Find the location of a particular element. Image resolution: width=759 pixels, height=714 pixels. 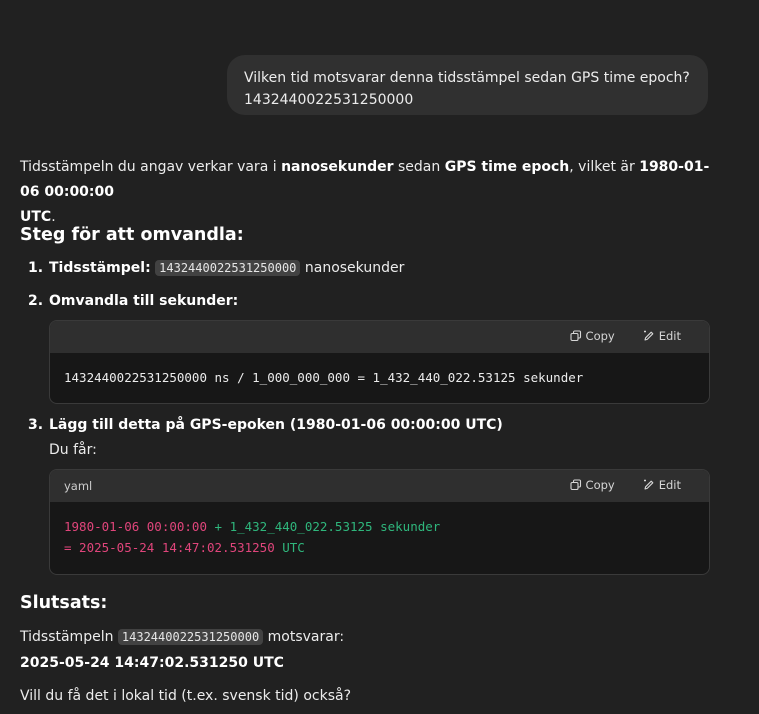

conclusion-result: 2025-05-24 14:47:02.531250 UTC is located at coordinates (152, 663).